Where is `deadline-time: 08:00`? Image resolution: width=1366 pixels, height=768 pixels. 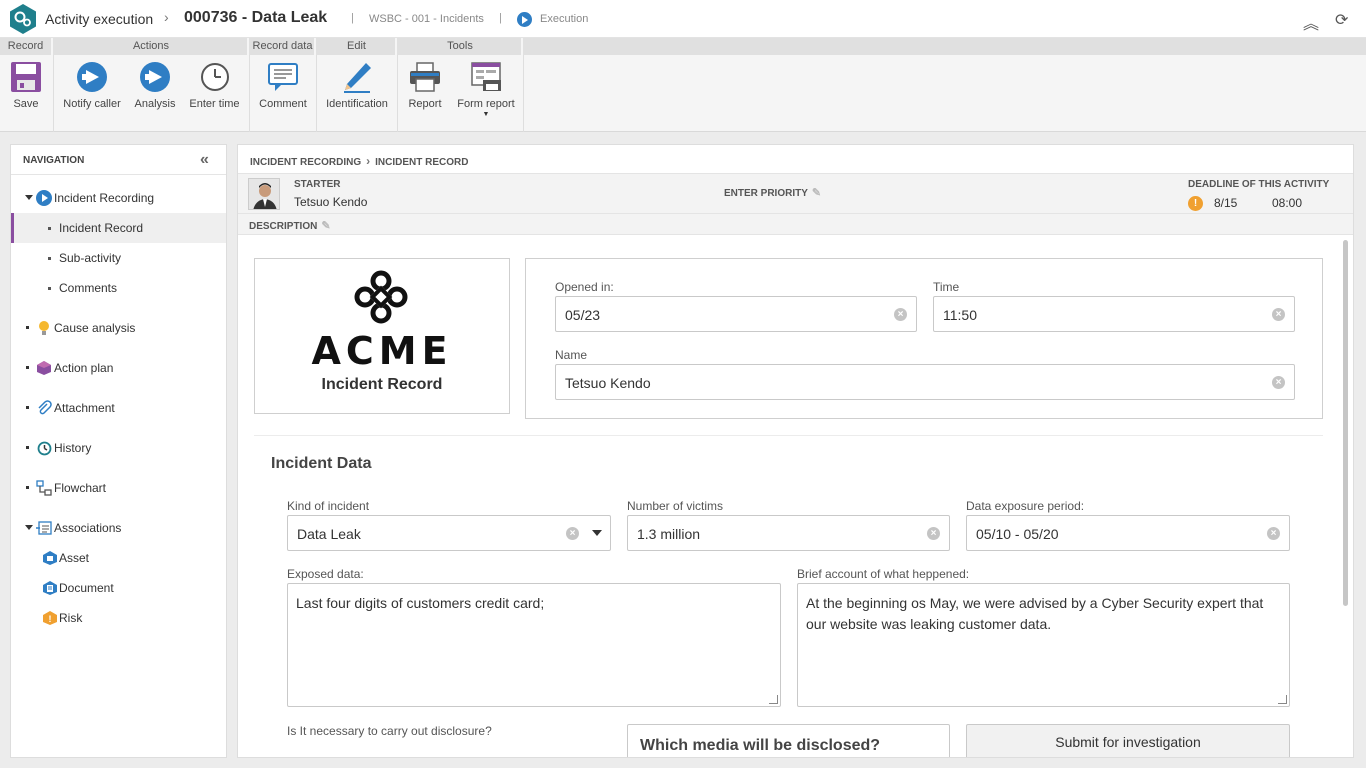
deadline-time: 08:00 is located at coordinates (1287, 203).